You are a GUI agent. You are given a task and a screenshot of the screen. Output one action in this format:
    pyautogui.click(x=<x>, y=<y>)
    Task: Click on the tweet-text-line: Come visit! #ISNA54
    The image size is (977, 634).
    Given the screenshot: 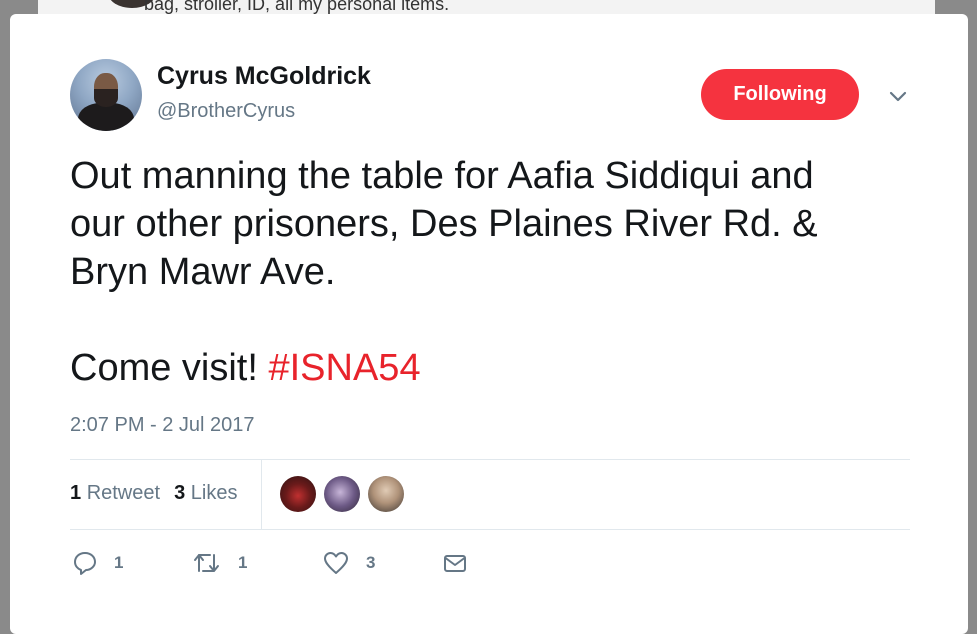 What is the action you would take?
    pyautogui.click(x=500, y=368)
    